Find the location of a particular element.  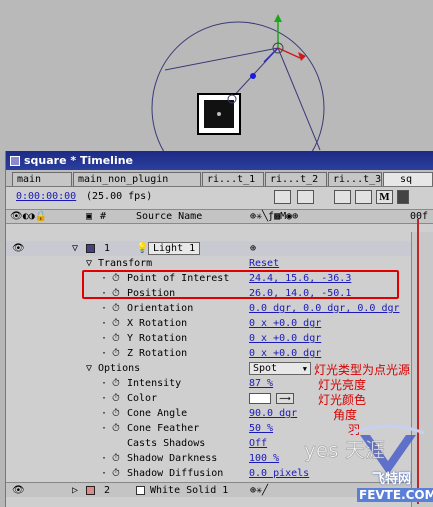

eyedropper-icon: ⟿ is located at coordinates (285, 398).